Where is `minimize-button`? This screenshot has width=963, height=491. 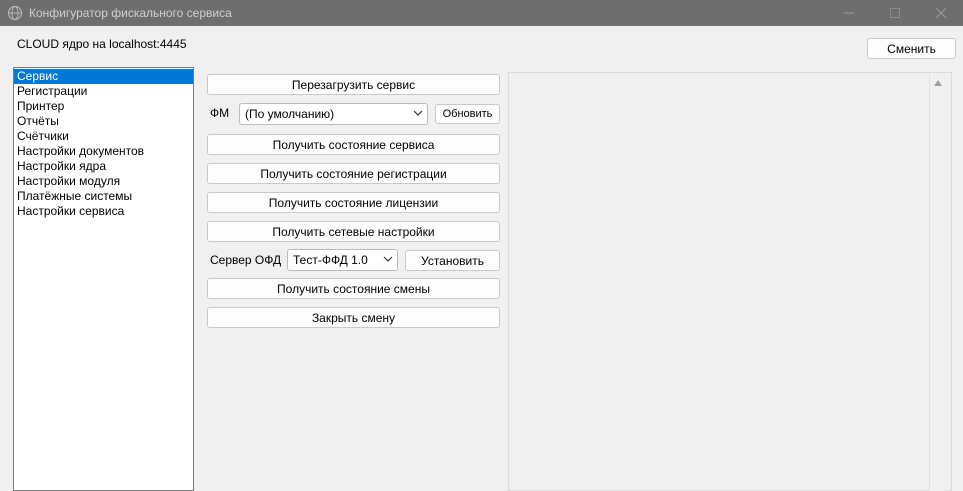 minimize-button is located at coordinates (849, 13).